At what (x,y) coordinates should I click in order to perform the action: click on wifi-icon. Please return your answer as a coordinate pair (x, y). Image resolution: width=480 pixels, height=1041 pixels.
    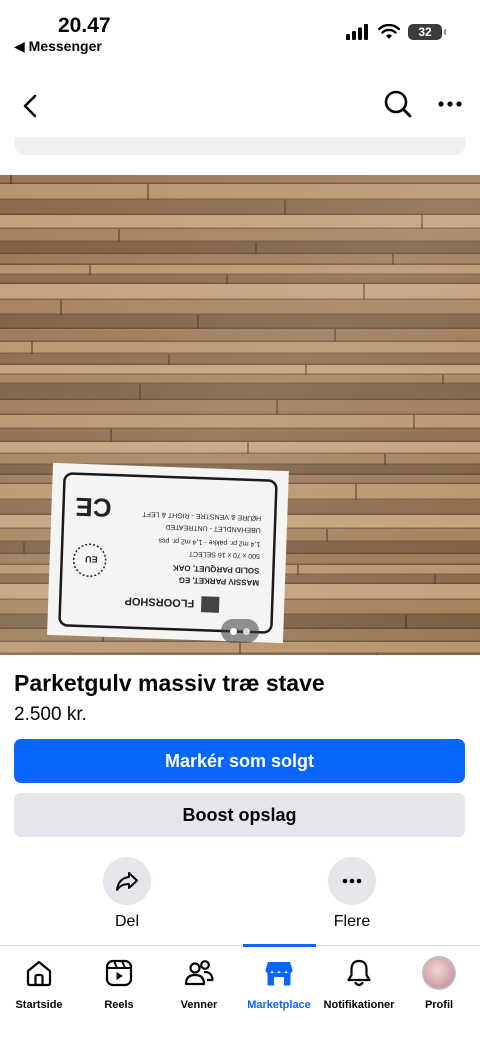
    Looking at the image, I should click on (389, 31).